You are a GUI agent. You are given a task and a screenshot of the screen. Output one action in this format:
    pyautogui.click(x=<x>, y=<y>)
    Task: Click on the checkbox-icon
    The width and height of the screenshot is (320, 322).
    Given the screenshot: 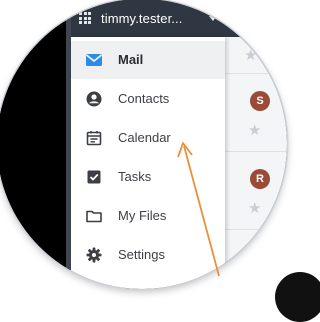 What is the action you would take?
    pyautogui.click(x=94, y=177)
    